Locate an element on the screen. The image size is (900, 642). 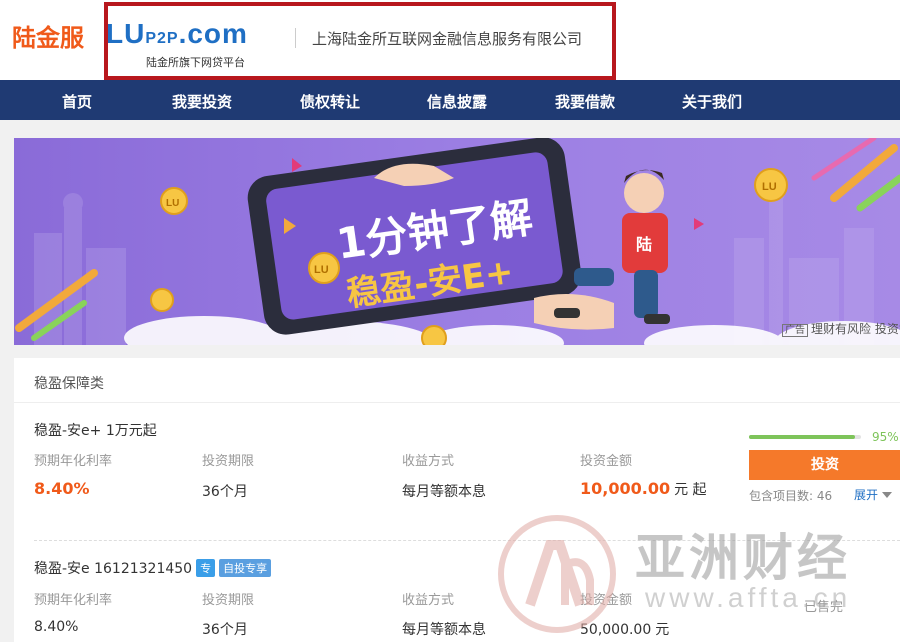
deco-triangle is located at coordinates (297, 165).